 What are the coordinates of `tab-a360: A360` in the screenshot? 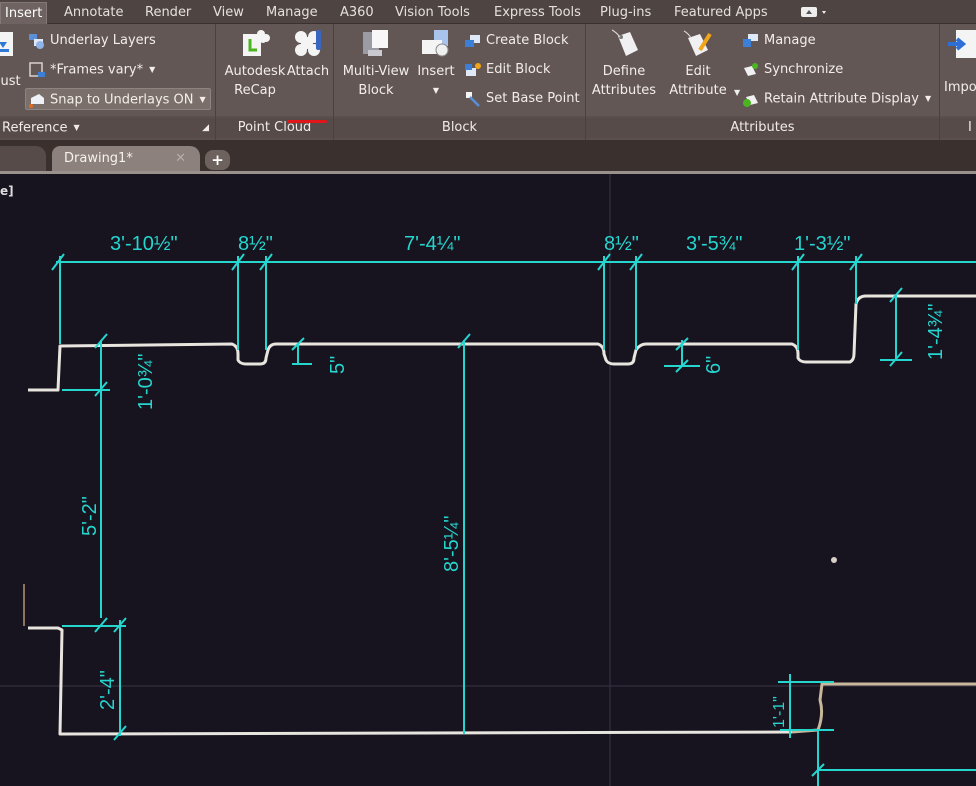 It's located at (357, 13).